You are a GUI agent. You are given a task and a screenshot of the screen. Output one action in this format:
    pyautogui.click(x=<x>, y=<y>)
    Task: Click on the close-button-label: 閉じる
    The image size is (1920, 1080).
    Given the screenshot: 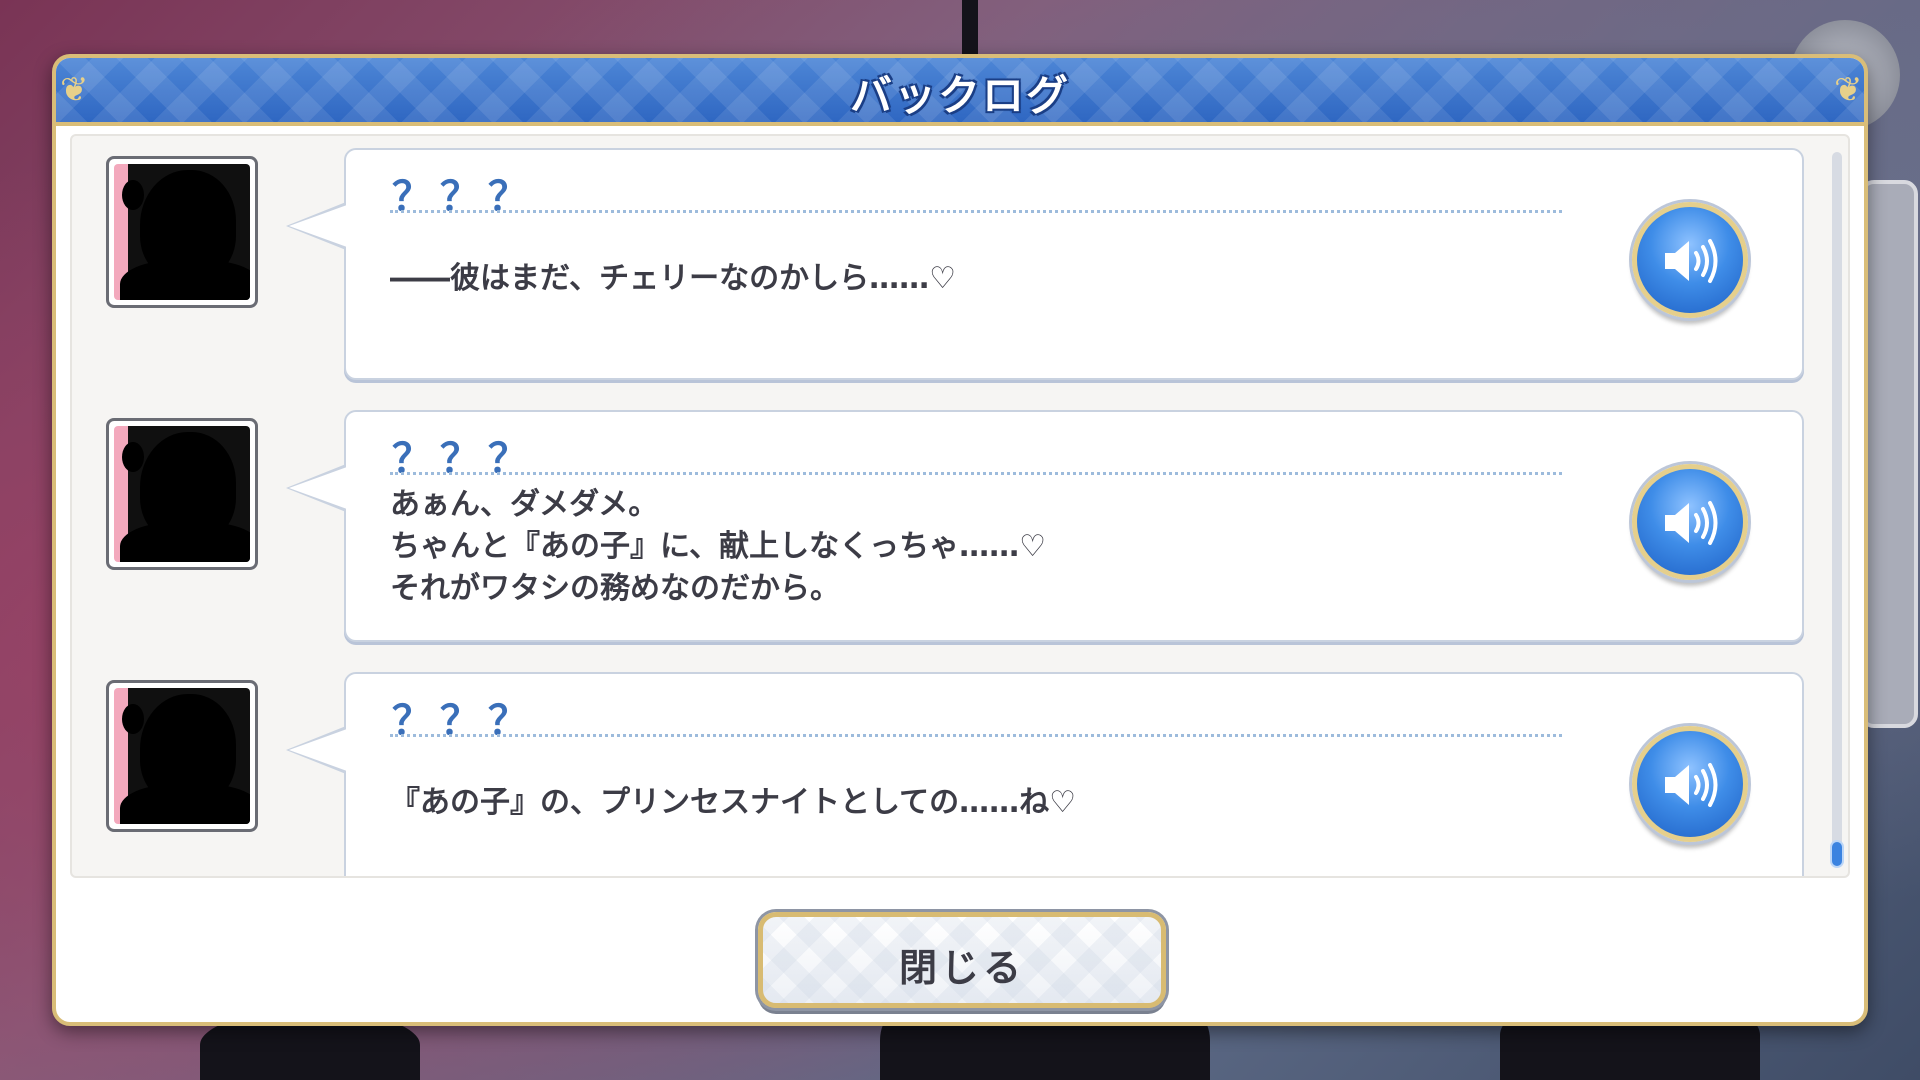 What is the action you would take?
    pyautogui.click(x=961, y=968)
    